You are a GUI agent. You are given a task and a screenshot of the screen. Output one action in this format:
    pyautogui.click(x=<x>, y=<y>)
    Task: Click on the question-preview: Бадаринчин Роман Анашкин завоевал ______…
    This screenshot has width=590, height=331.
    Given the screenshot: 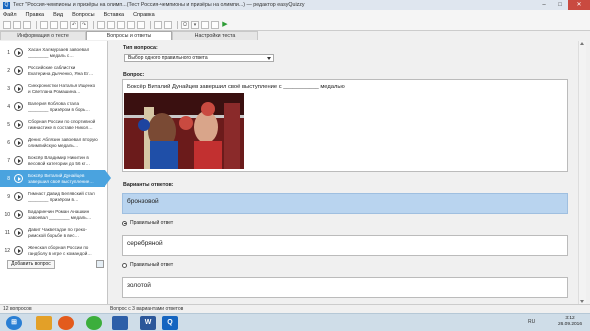 What is the action you would take?
    pyautogui.click(x=60, y=214)
    